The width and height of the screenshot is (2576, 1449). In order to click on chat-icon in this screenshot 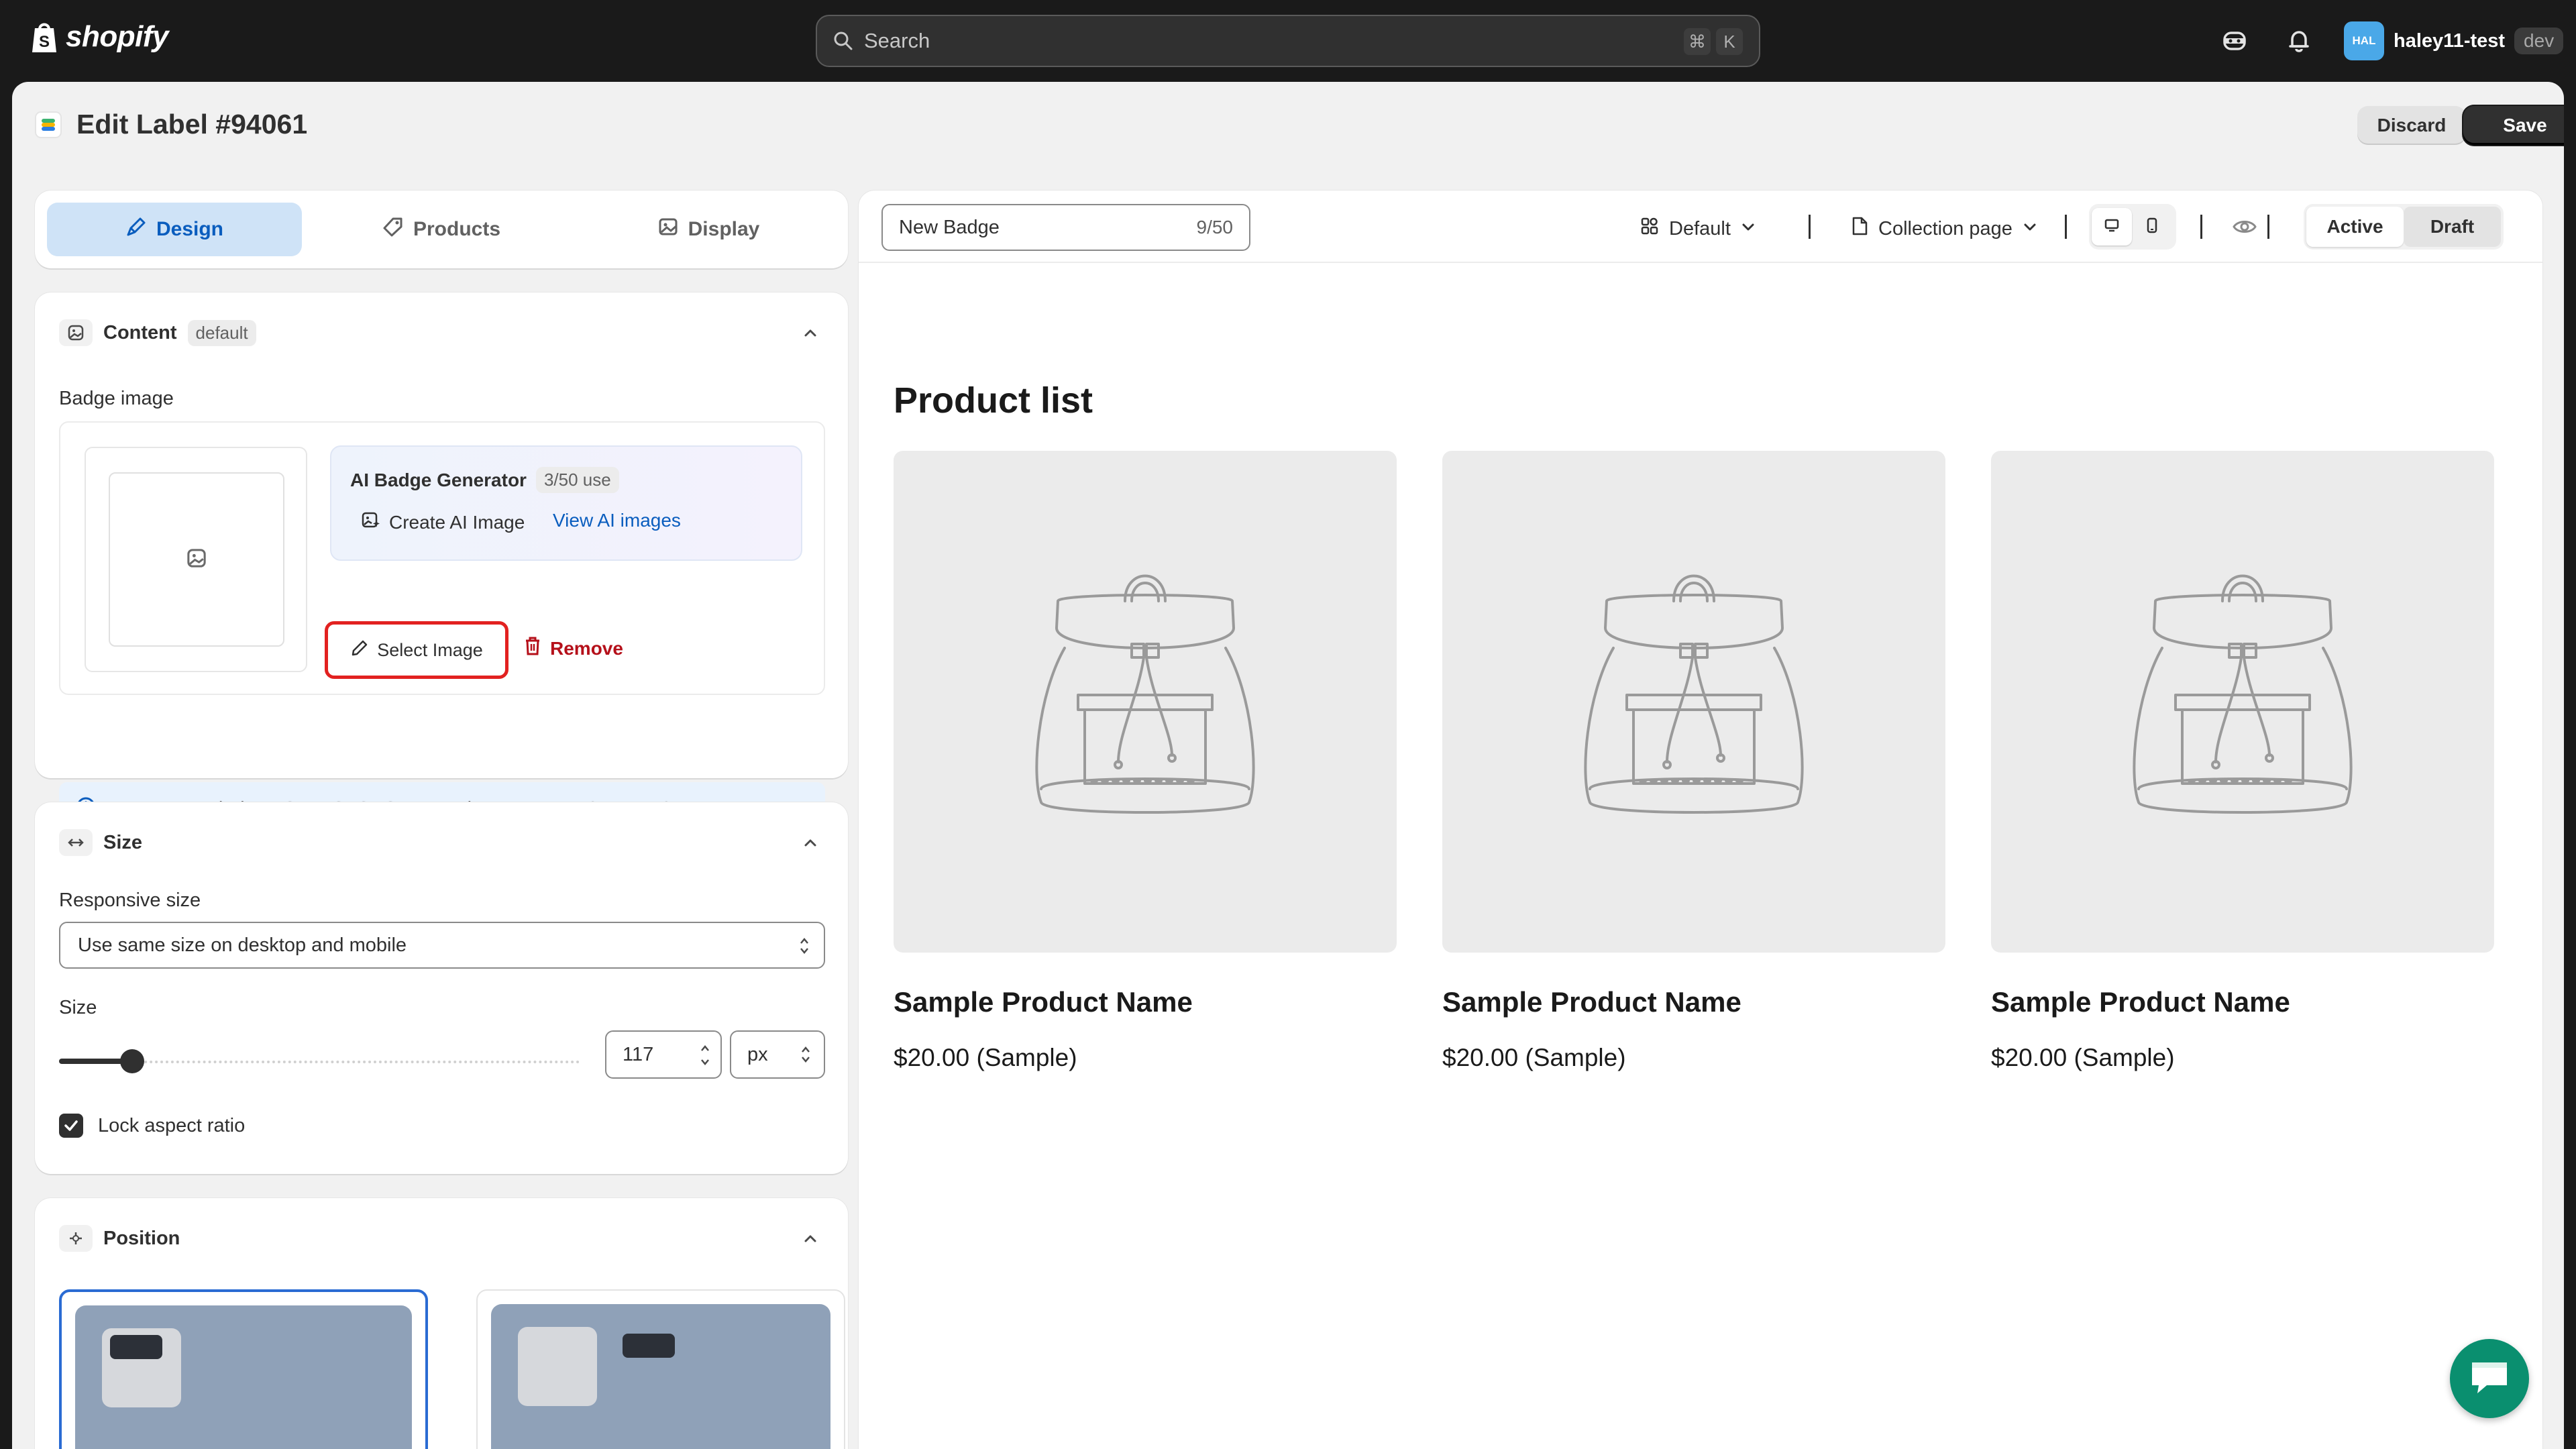, I will do `click(2489, 1379)`.